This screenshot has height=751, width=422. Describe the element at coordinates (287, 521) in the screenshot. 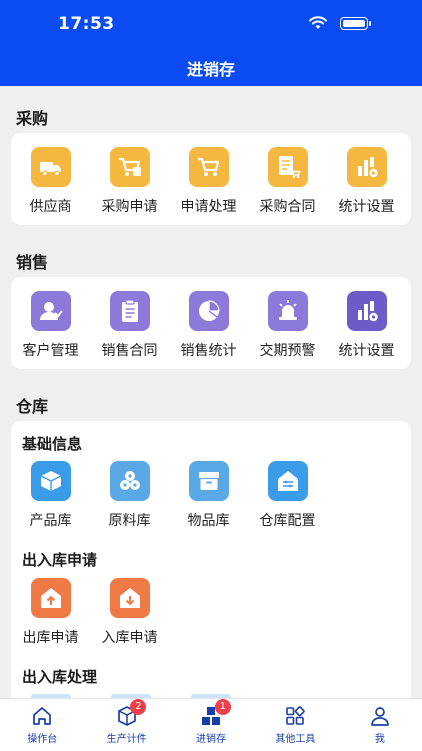

I see `item-label: 仓库配置` at that location.